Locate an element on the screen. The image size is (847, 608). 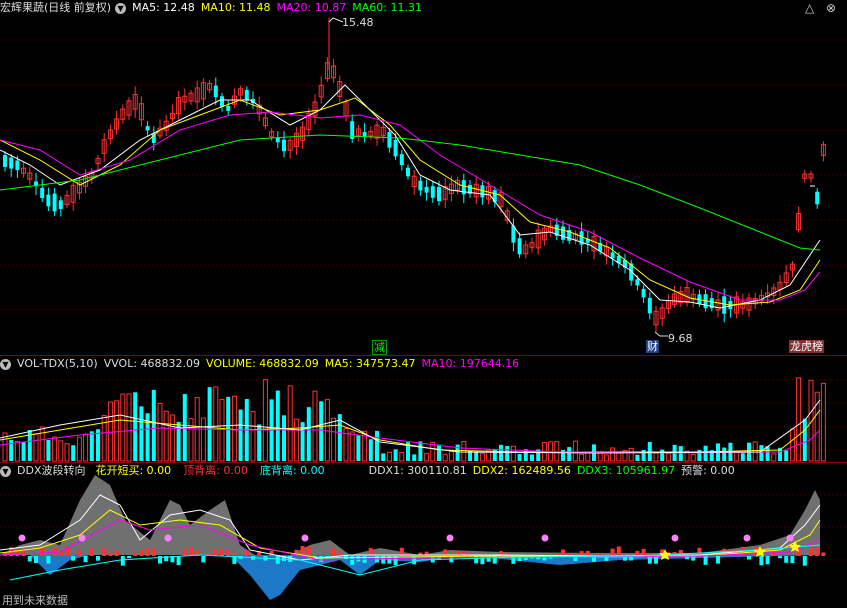
board-tag: 龙虎榜 is located at coordinates (806, 346).